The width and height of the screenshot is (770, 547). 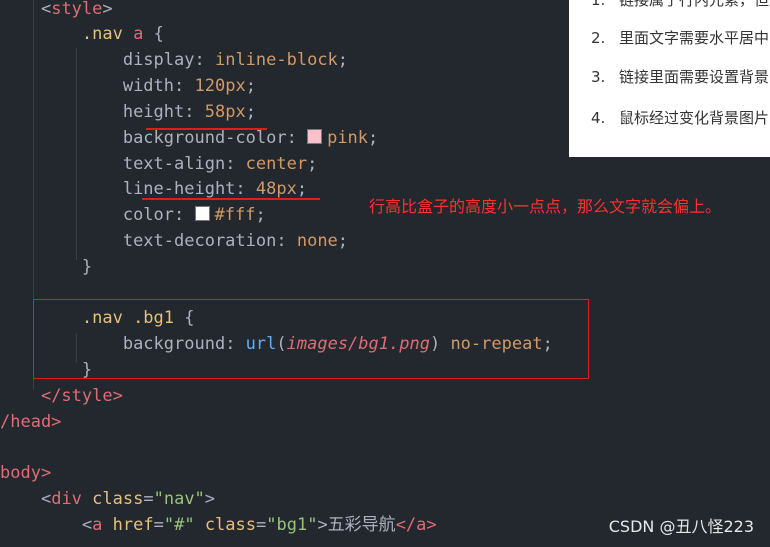 I want to click on code-line: <a href="#" class="bg1">五彩导航</a>, so click(x=259, y=525).